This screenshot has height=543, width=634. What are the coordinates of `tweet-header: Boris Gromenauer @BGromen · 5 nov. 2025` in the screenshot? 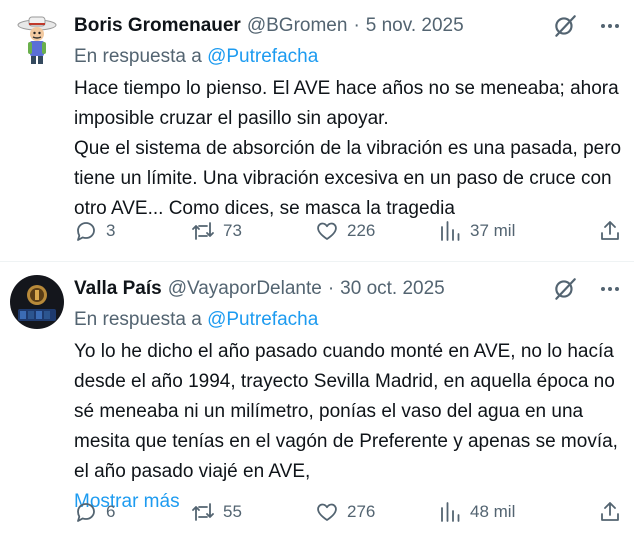 It's located at (348, 26).